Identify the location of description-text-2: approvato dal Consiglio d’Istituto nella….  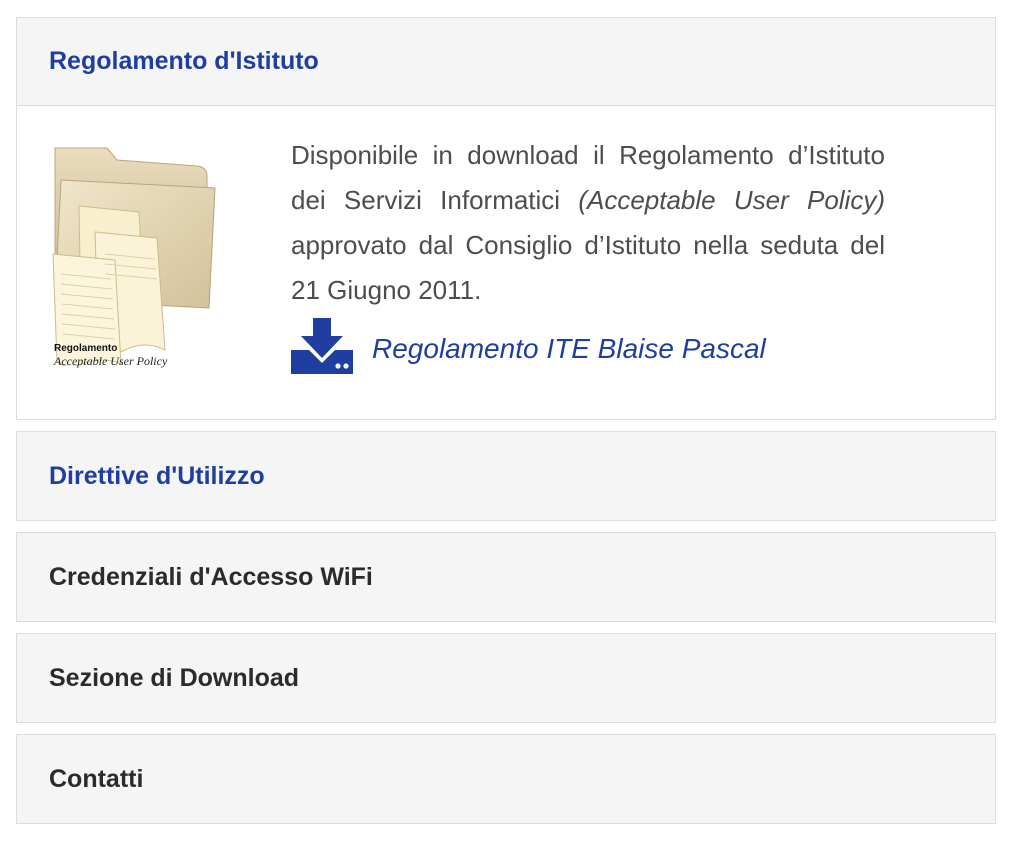
(588, 267).